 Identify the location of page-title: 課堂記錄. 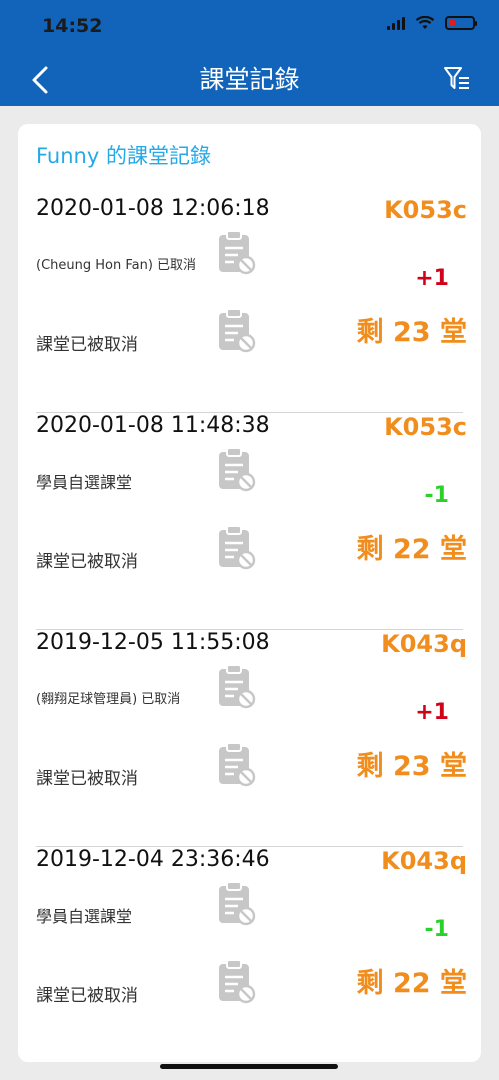
(249, 79).